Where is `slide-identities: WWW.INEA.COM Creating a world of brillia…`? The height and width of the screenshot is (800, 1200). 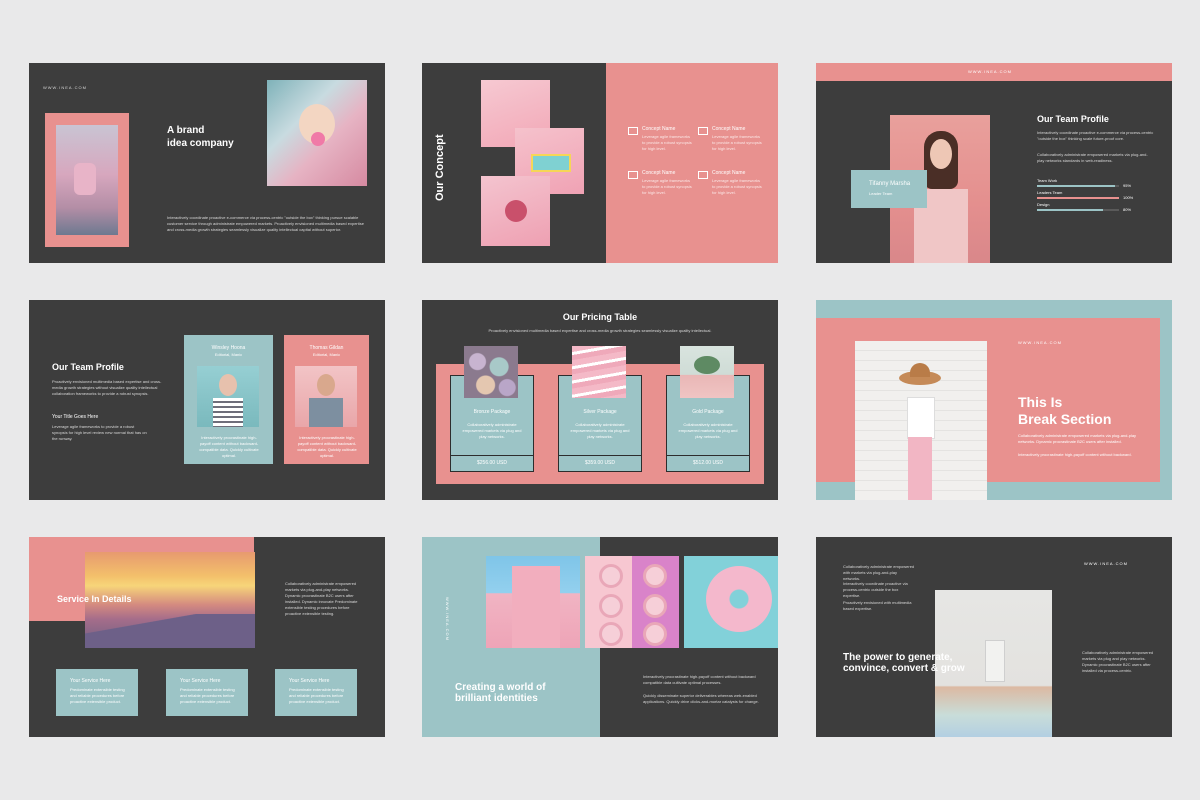 slide-identities: WWW.INEA.COM Creating a world of brillia… is located at coordinates (600, 637).